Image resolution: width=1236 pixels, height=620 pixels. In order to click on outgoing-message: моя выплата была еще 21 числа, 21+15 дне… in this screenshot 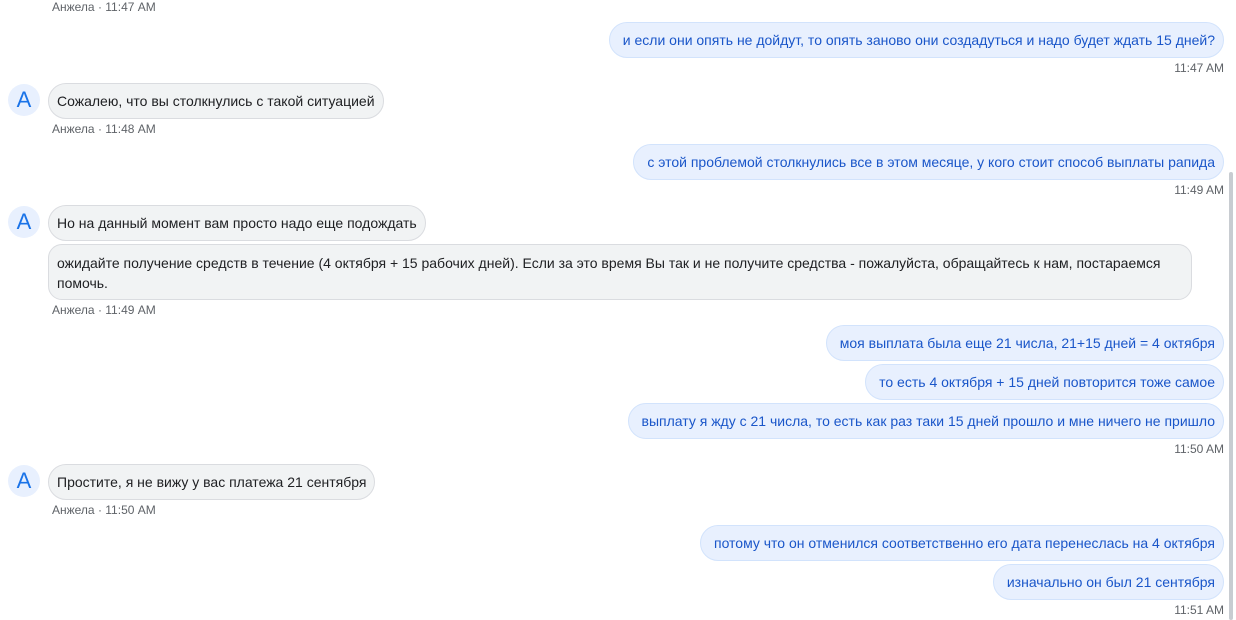, I will do `click(1024, 343)`.